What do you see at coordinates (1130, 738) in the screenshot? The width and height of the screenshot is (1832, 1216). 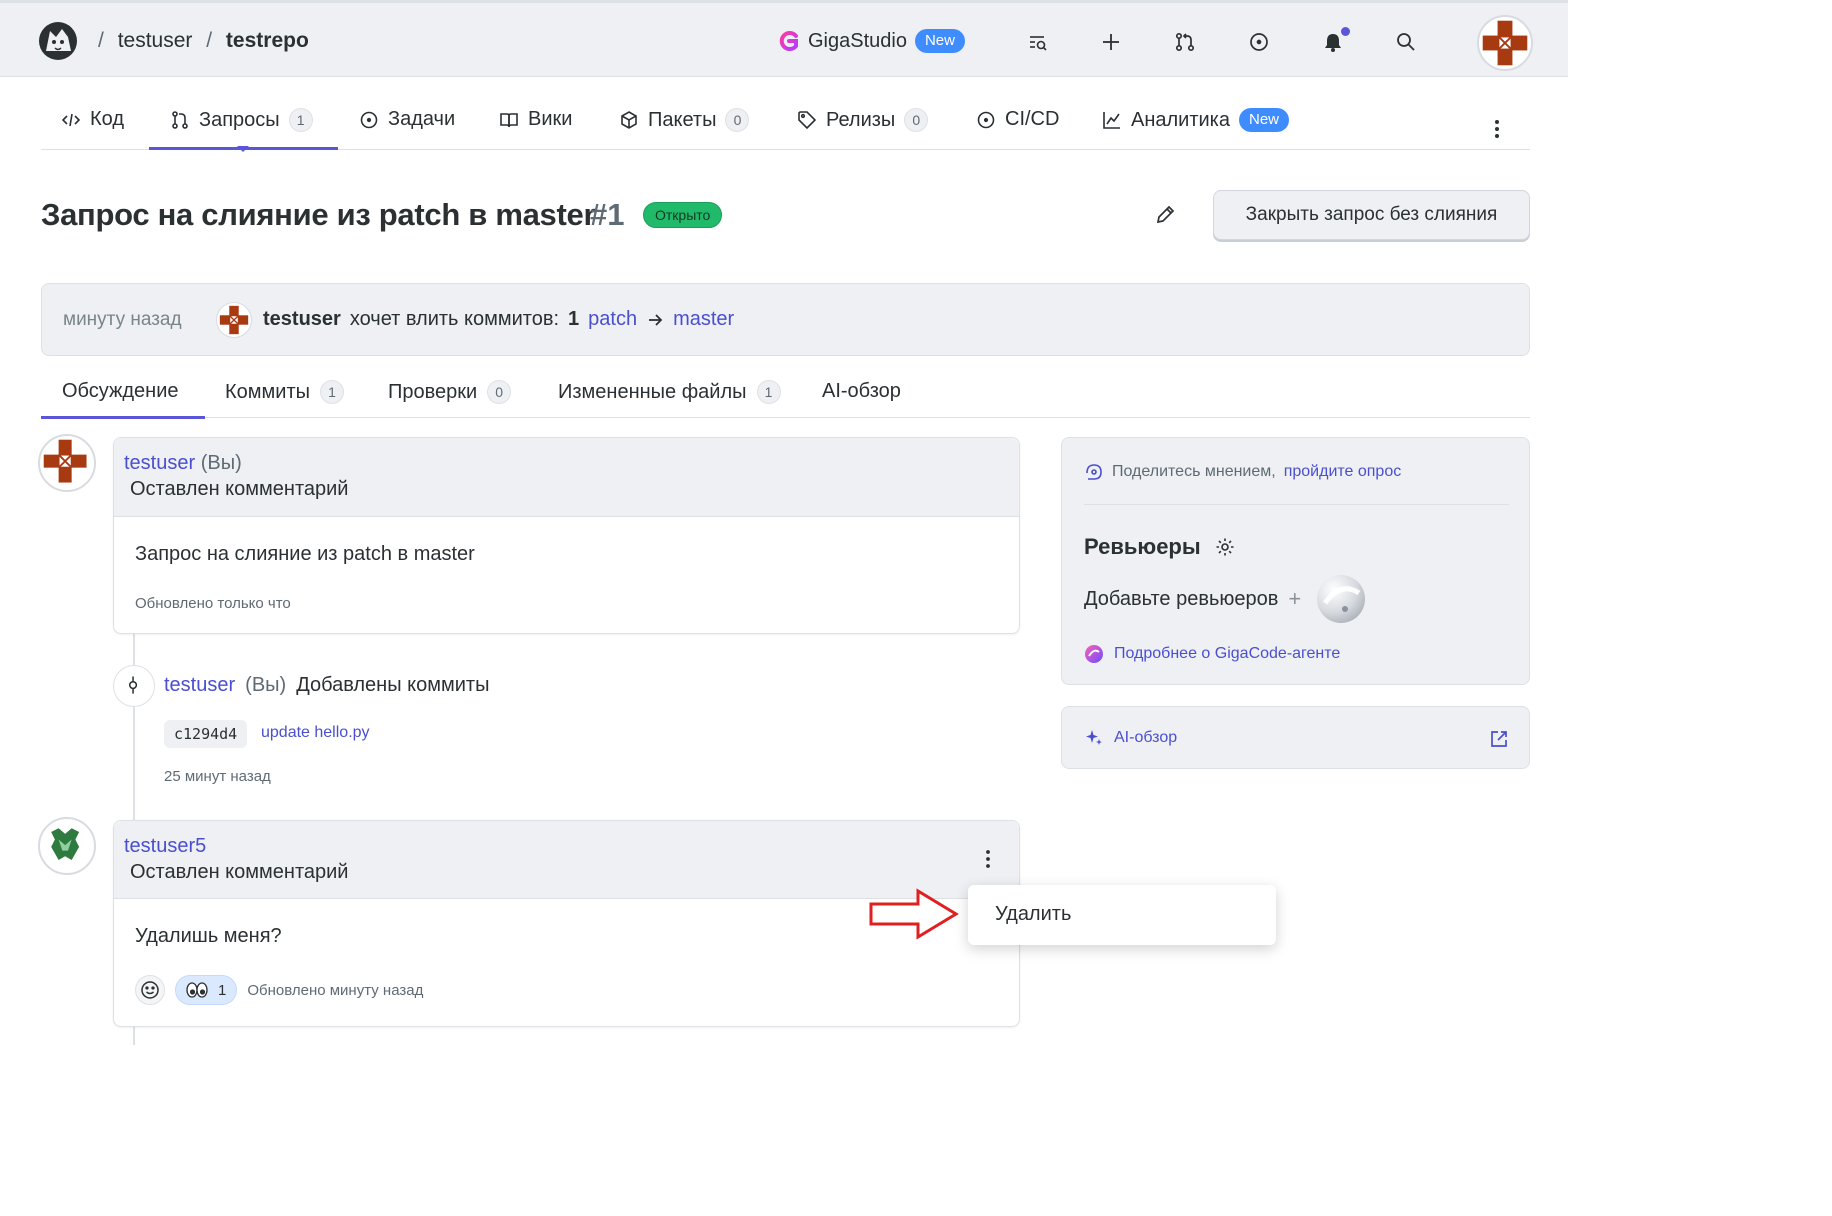 I see `ai-review-link: AI-обзор` at bounding box center [1130, 738].